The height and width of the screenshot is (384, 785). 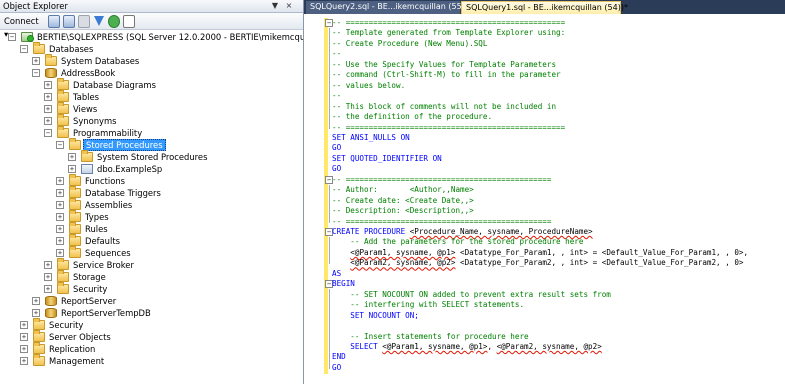 I want to click on code-line: GO, so click(x=336, y=148).